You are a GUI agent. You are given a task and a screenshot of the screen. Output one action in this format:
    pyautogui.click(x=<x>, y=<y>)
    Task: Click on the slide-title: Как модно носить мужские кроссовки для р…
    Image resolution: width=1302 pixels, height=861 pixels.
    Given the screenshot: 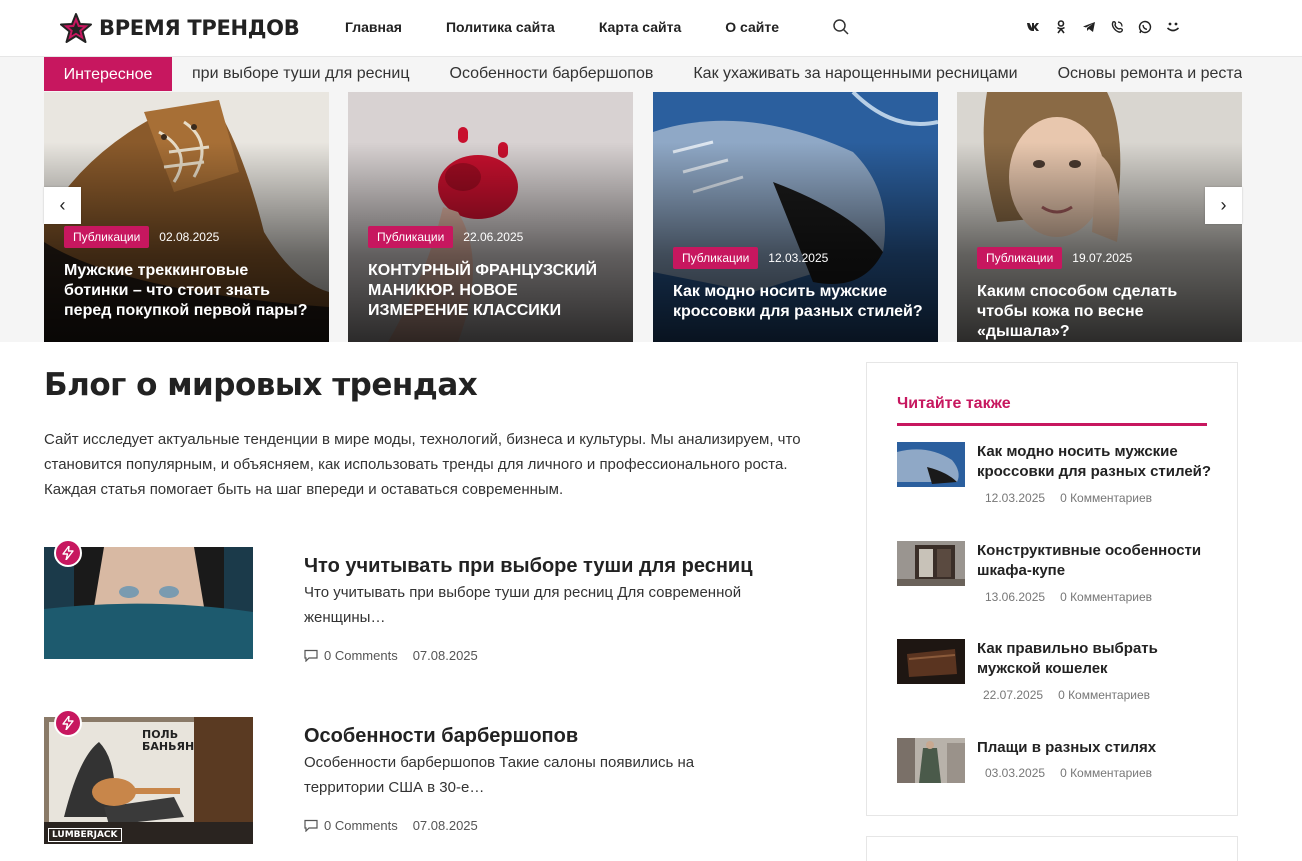 What is the action you would take?
    pyautogui.click(x=798, y=302)
    